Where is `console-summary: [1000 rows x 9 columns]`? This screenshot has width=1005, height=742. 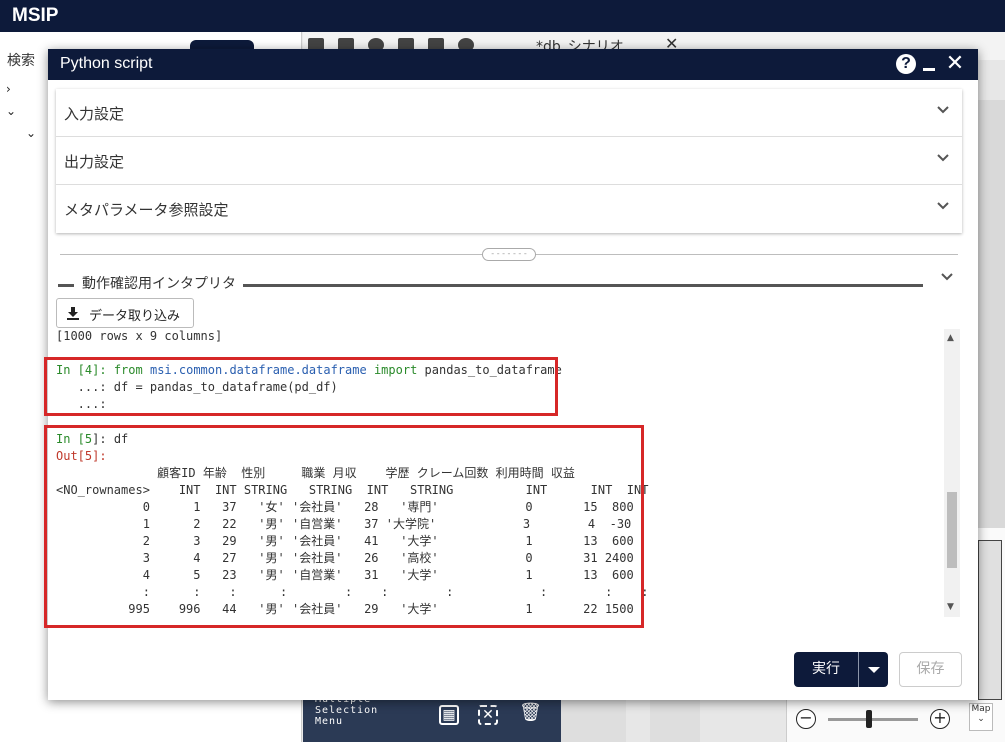
console-summary: [1000 rows x 9 columns] is located at coordinates (139, 336).